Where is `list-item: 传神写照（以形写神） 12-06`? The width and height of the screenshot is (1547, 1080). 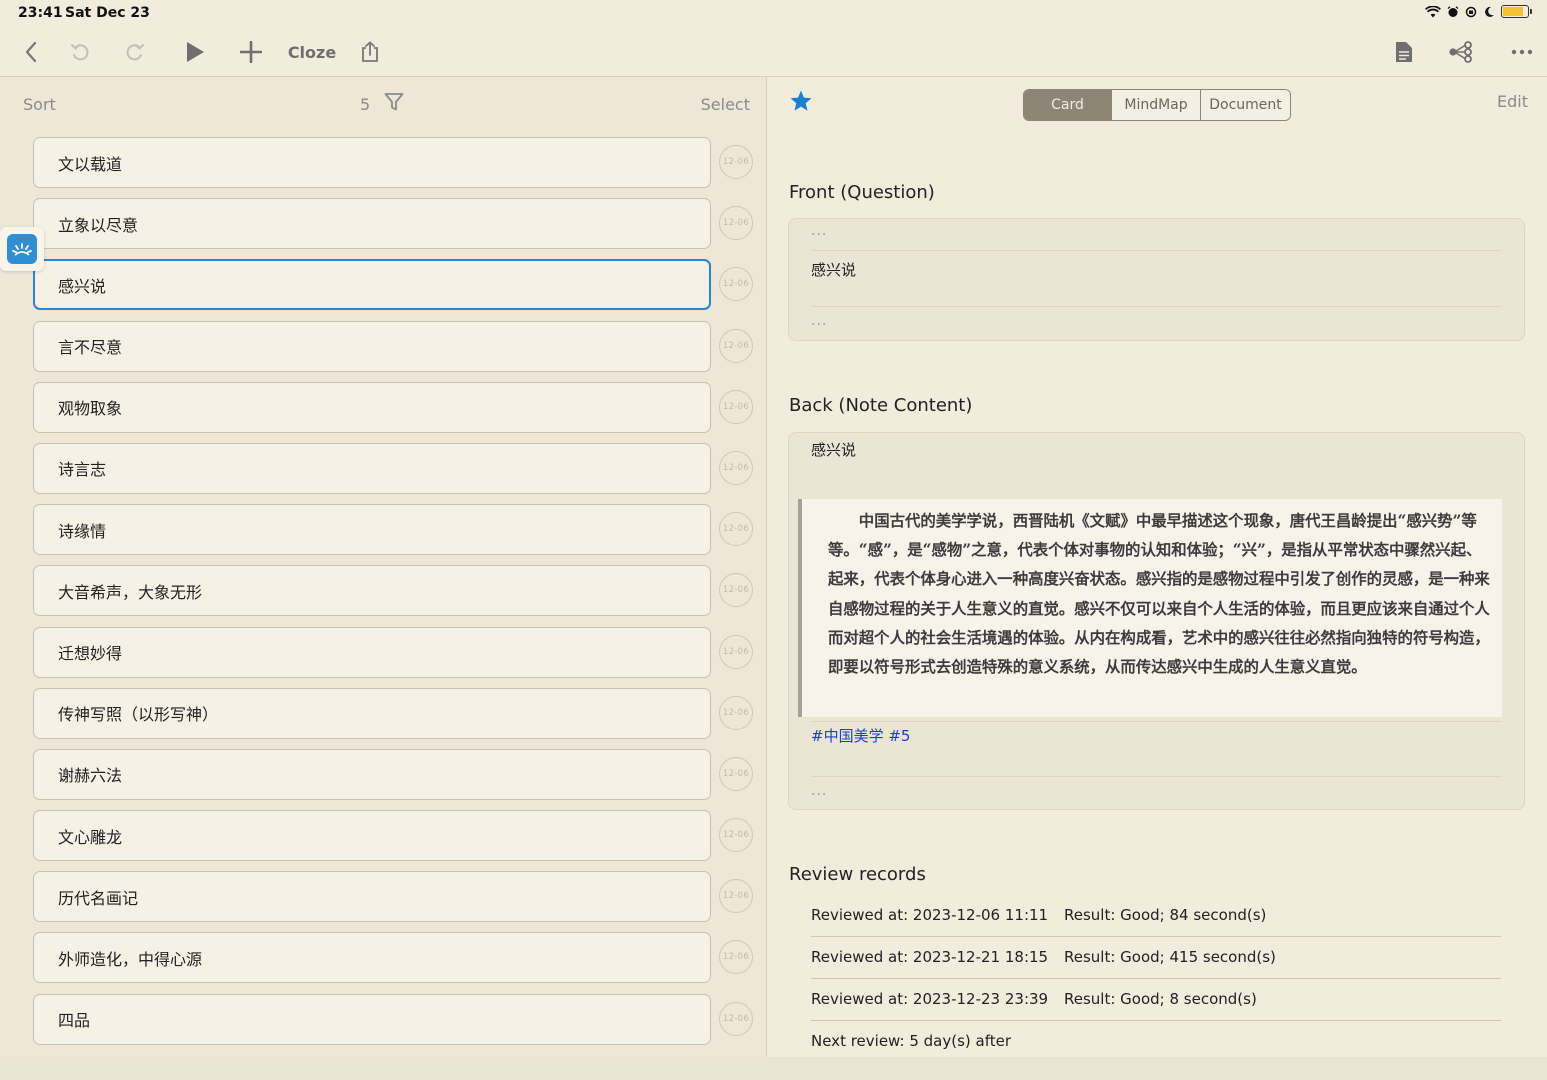 list-item: 传神写照（以形写神） 12-06 is located at coordinates (395, 718).